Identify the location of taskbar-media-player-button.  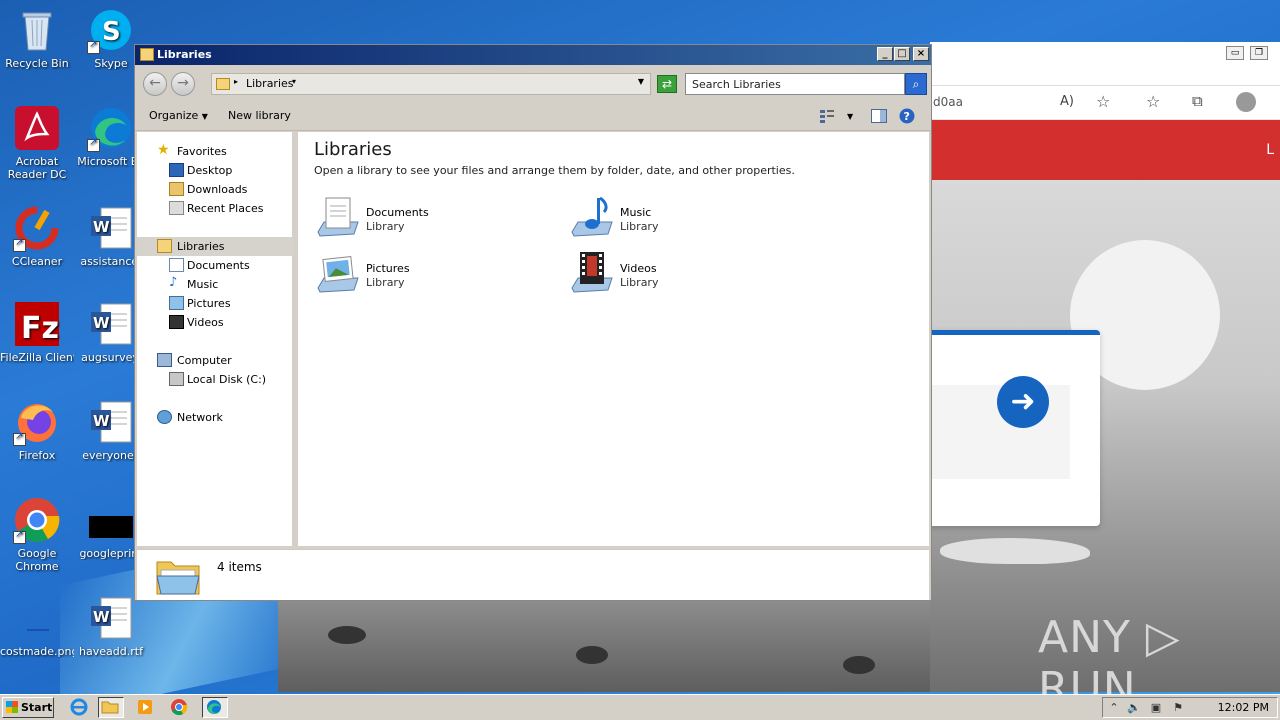
(147, 707).